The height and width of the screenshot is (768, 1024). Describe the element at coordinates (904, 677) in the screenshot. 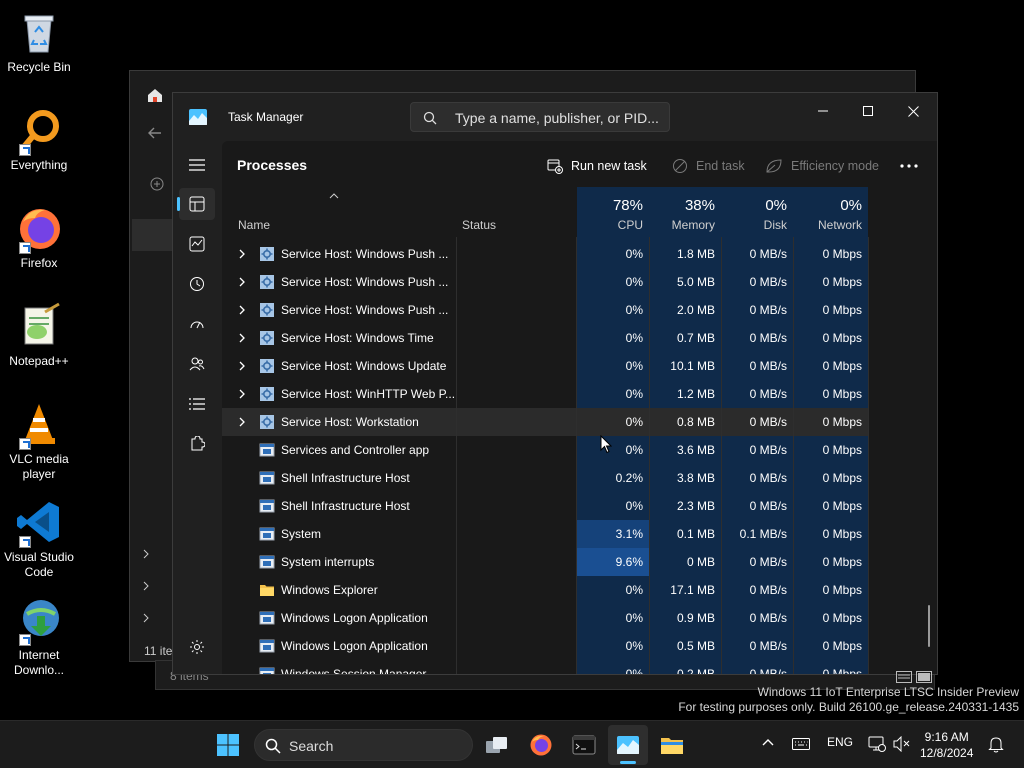

I see `details-view-icon` at that location.